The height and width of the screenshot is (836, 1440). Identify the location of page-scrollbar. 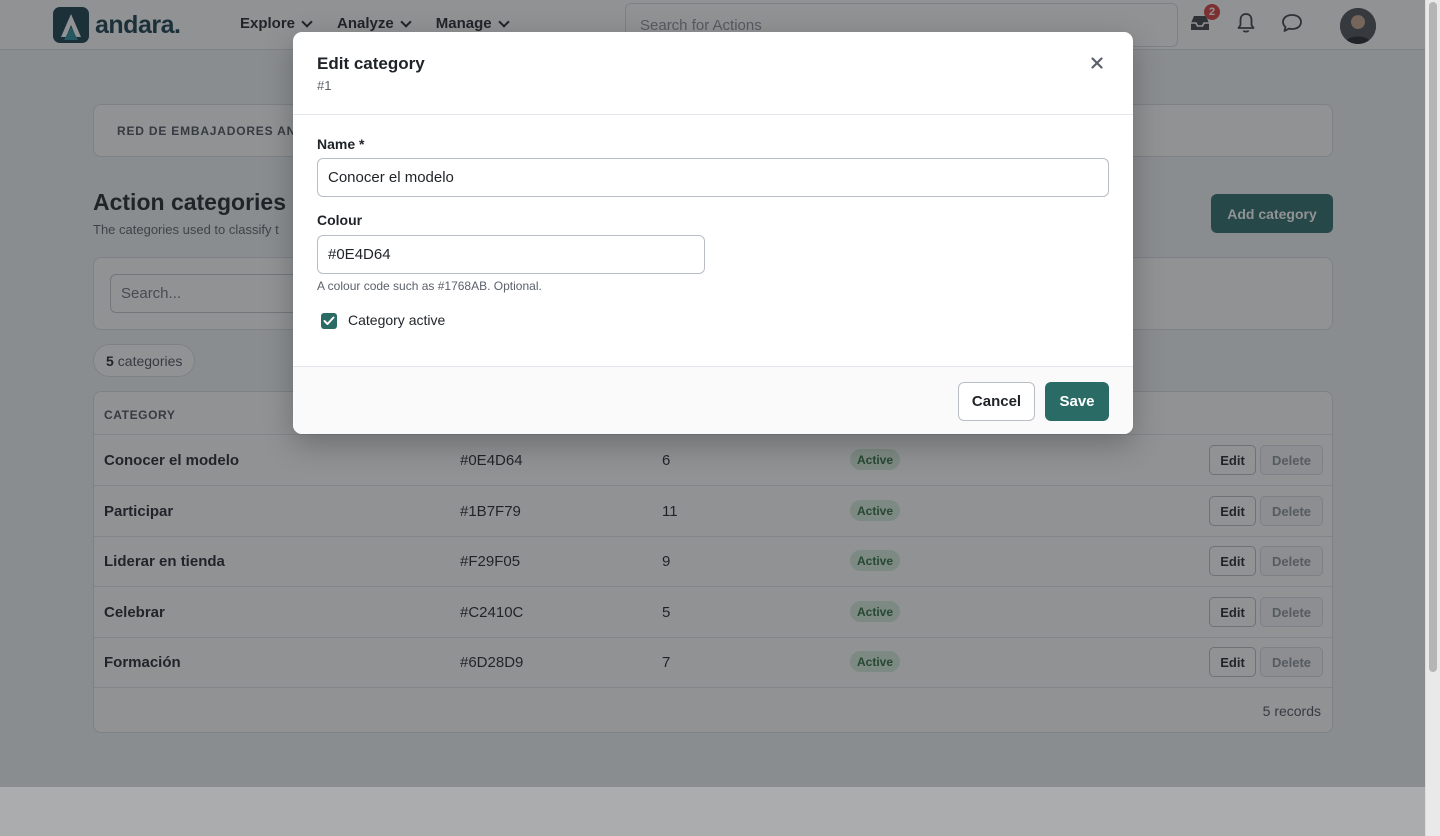
(1432, 418).